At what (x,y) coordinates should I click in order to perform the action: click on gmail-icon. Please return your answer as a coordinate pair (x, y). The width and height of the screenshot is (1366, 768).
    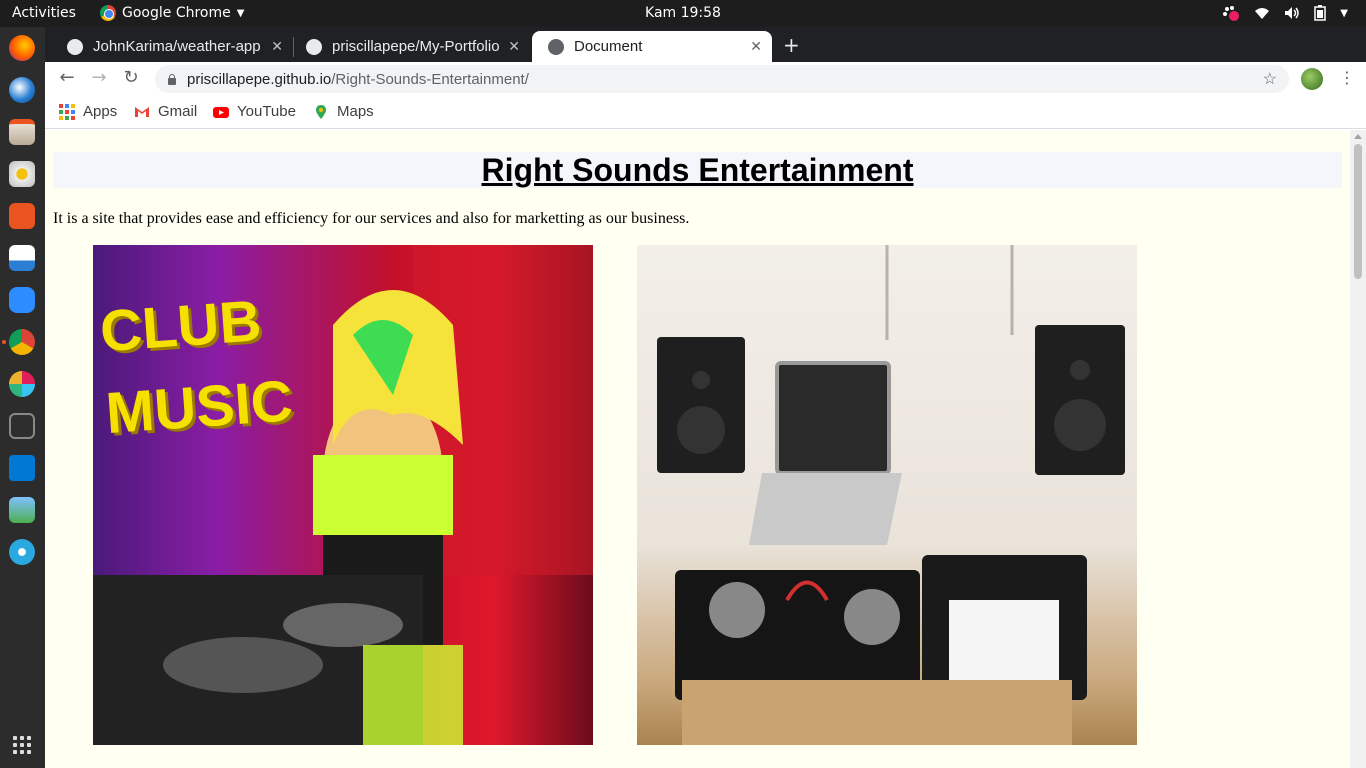
    Looking at the image, I should click on (142, 111).